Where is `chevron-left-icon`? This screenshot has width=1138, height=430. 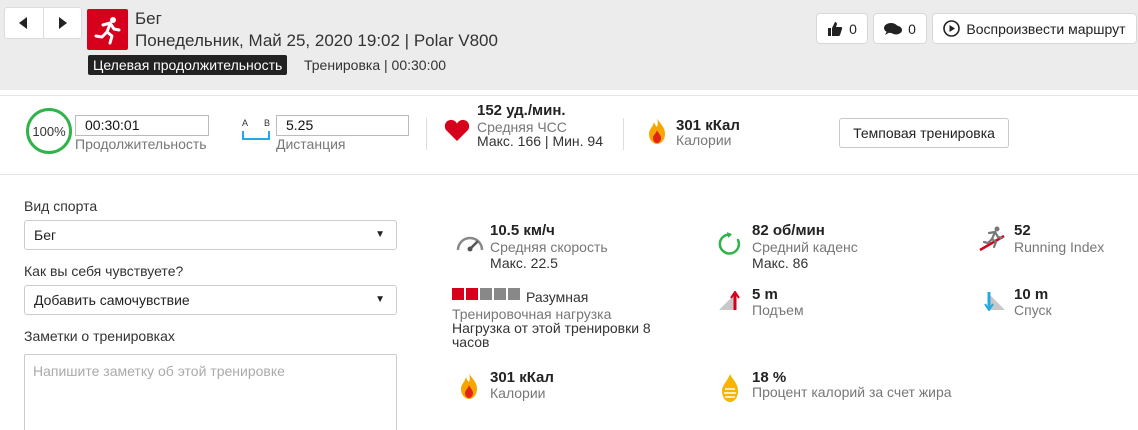 chevron-left-icon is located at coordinates (22, 23).